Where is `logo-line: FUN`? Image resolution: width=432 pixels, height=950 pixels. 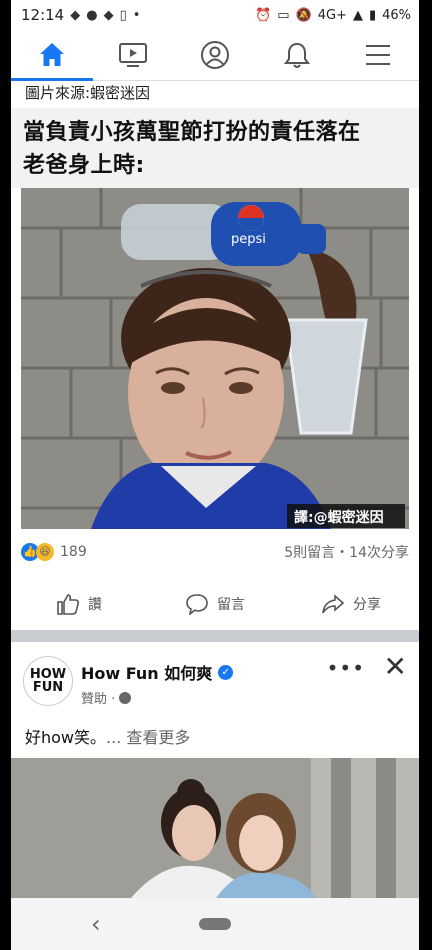 logo-line: FUN is located at coordinates (48, 687).